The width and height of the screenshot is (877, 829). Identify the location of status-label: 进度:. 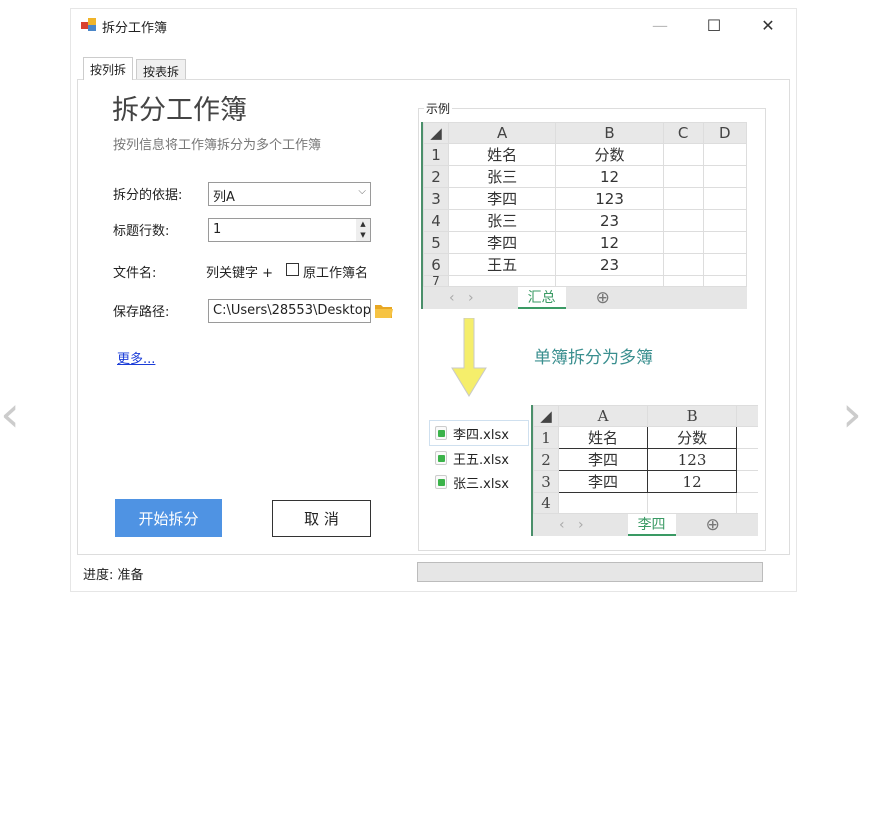
(98, 575).